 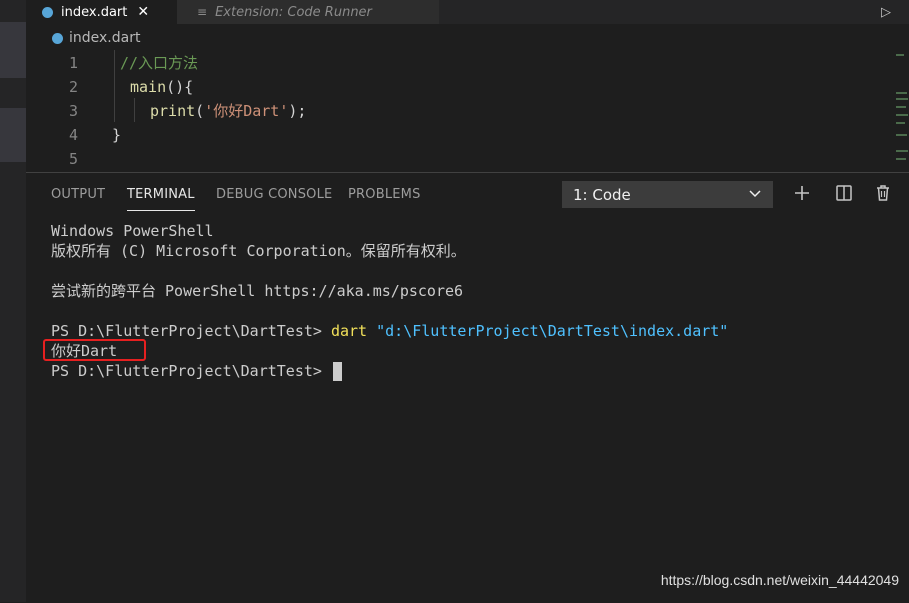 I want to click on code-function: main, so click(x=148, y=87).